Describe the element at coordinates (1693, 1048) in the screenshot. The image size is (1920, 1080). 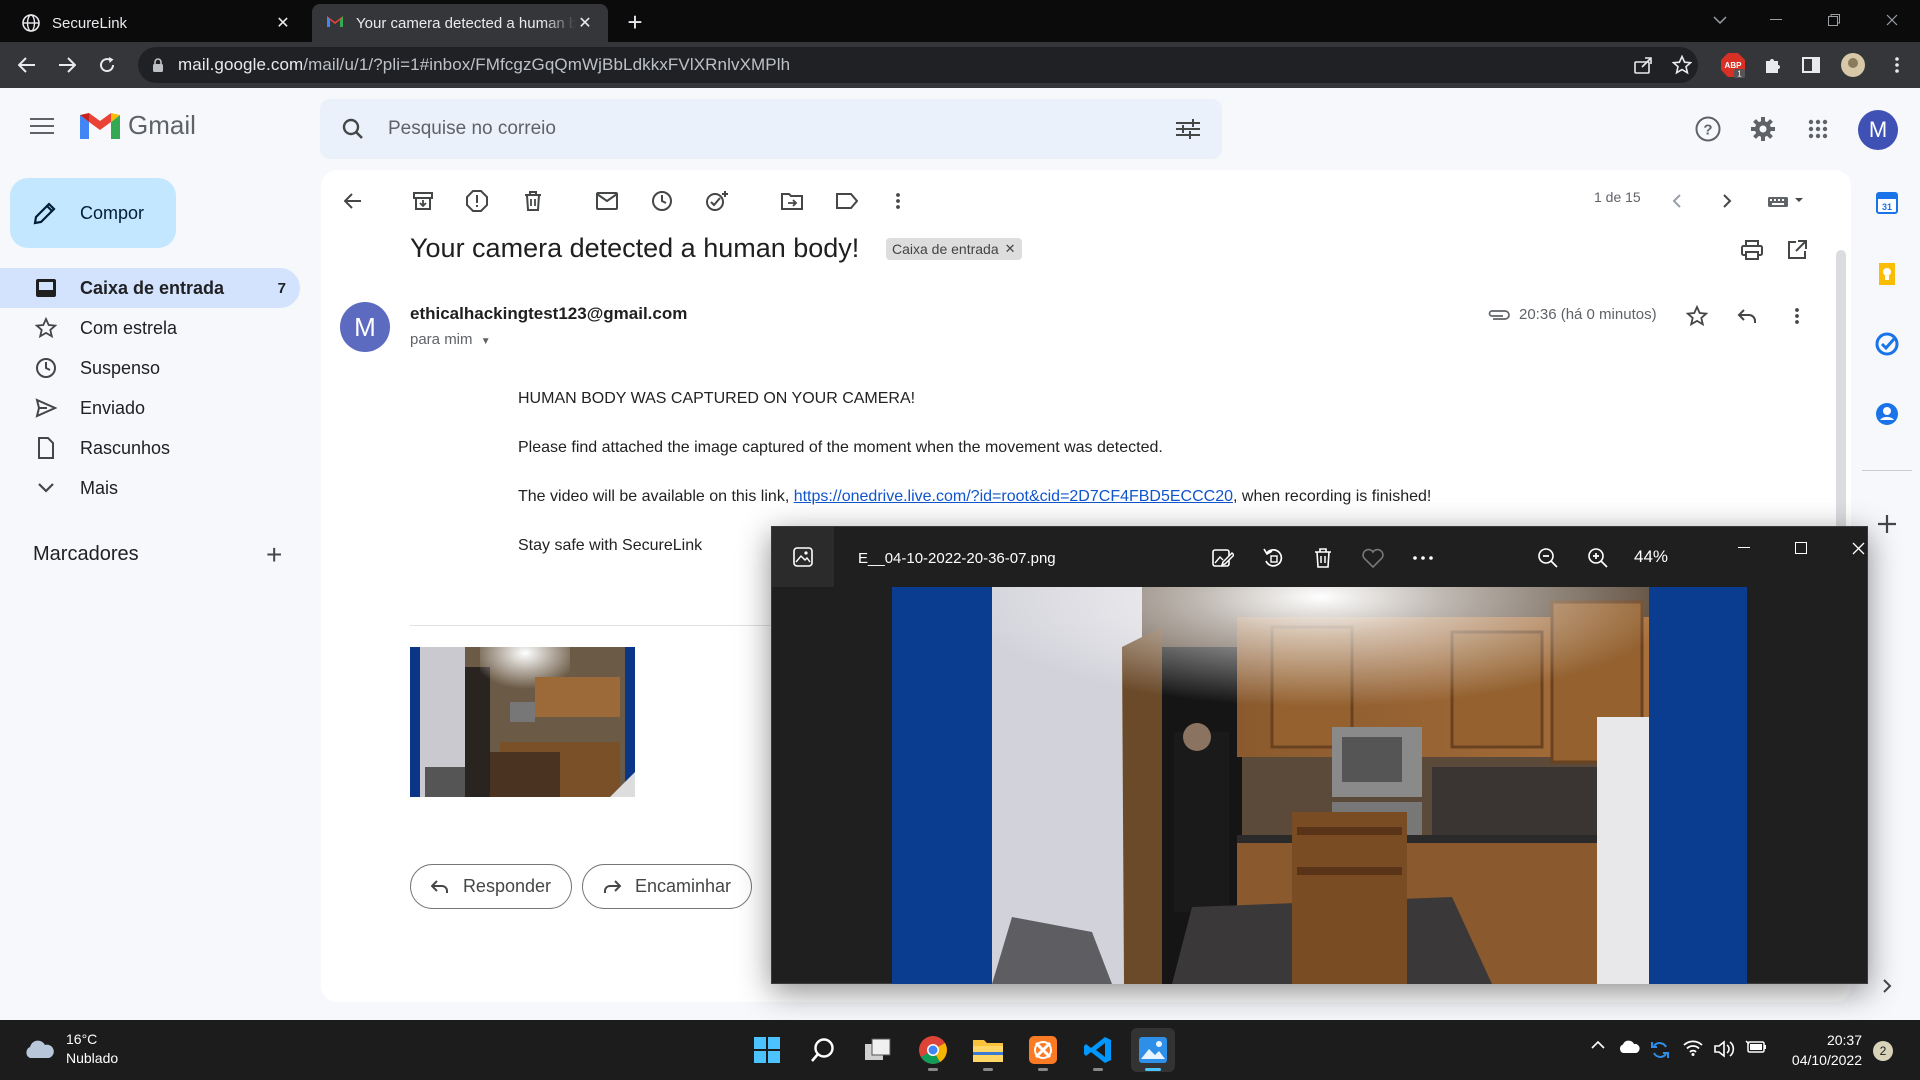
I see `wifi-icon` at that location.